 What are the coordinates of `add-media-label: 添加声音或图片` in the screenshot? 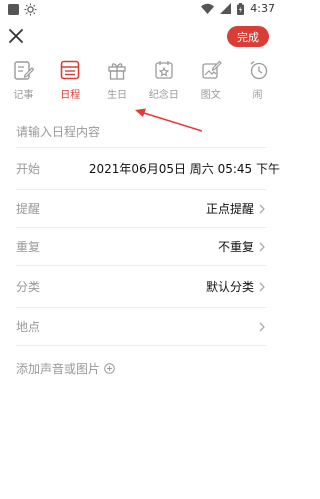 It's located at (58, 369).